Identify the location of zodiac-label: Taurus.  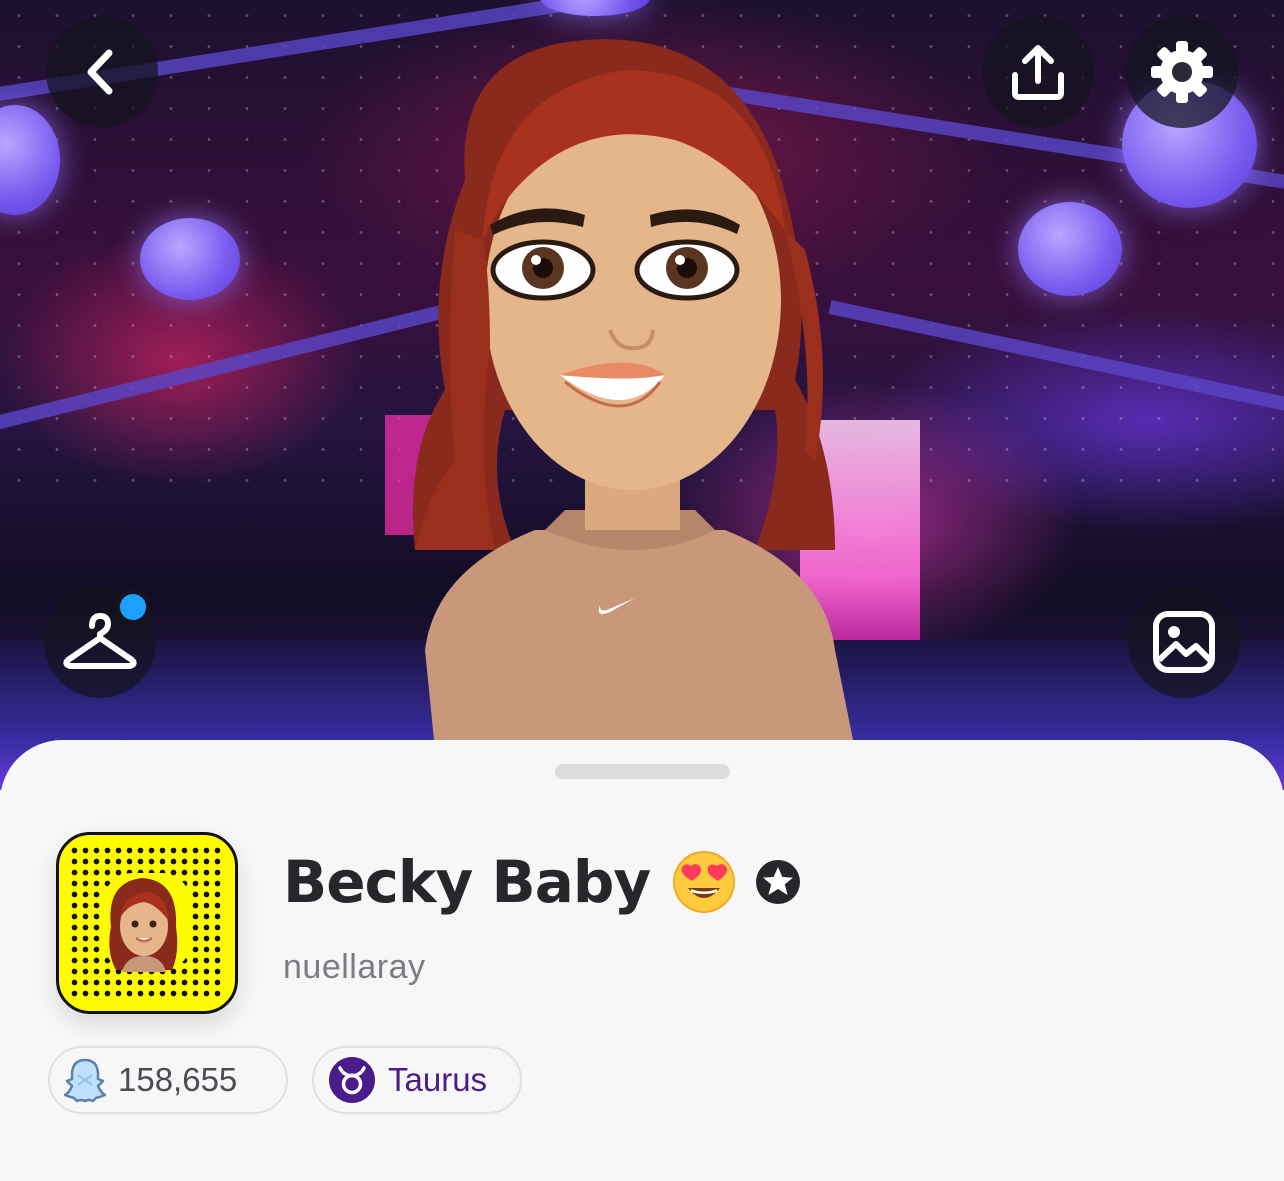
(438, 1079).